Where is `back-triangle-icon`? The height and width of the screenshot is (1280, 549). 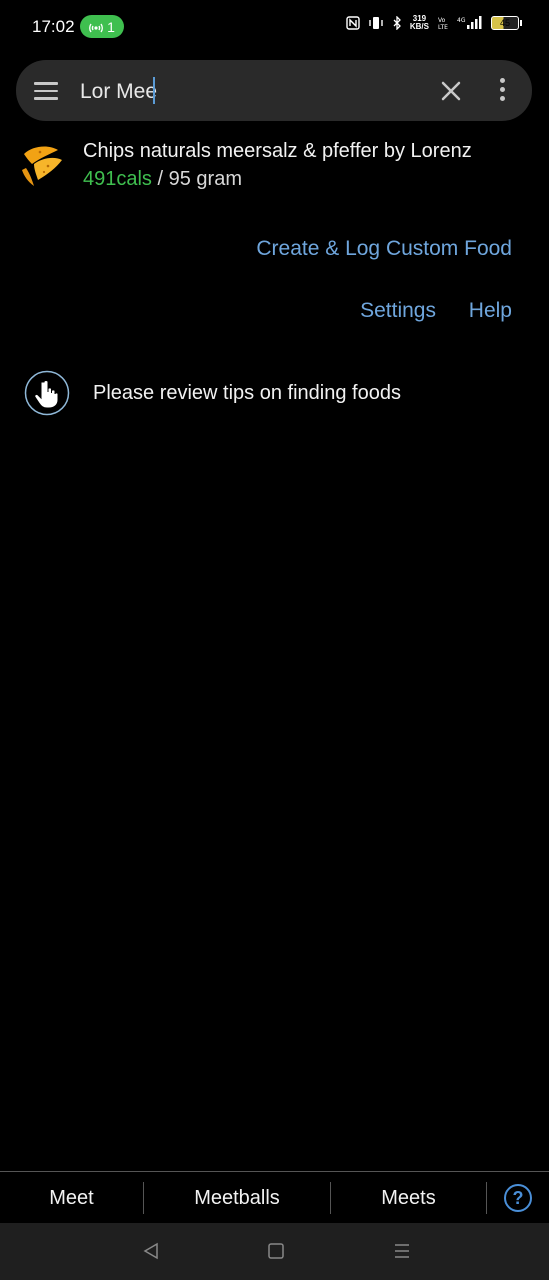 back-triangle-icon is located at coordinates (151, 1251).